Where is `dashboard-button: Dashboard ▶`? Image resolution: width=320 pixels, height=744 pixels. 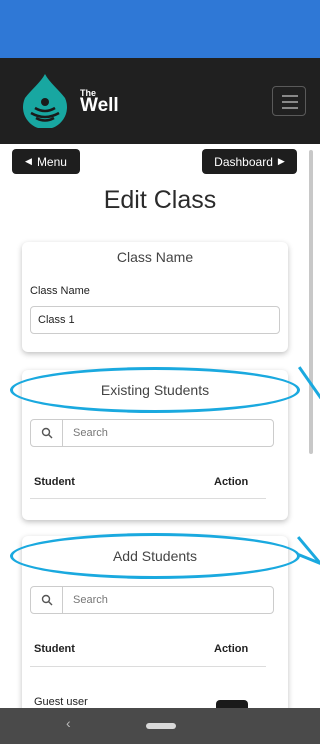
dashboard-button: Dashboard ▶ is located at coordinates (249, 161).